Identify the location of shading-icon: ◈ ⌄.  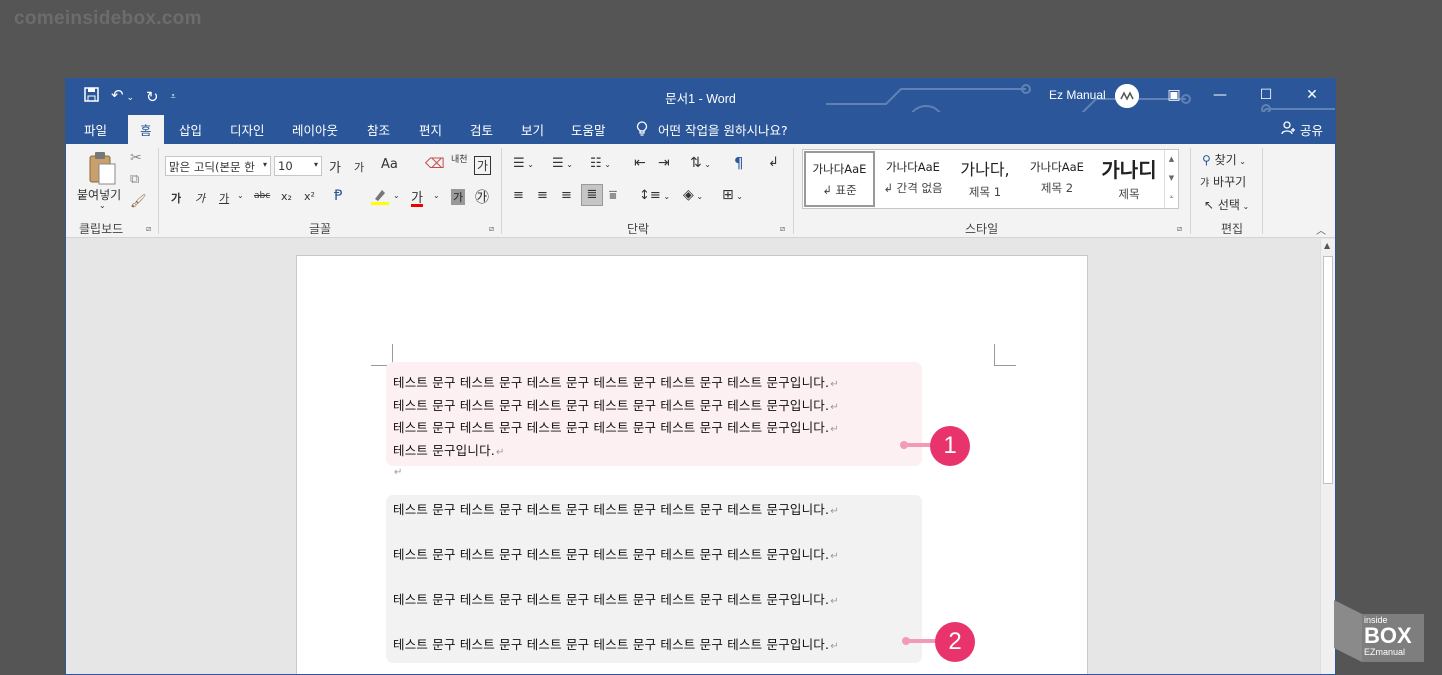
(693, 195).